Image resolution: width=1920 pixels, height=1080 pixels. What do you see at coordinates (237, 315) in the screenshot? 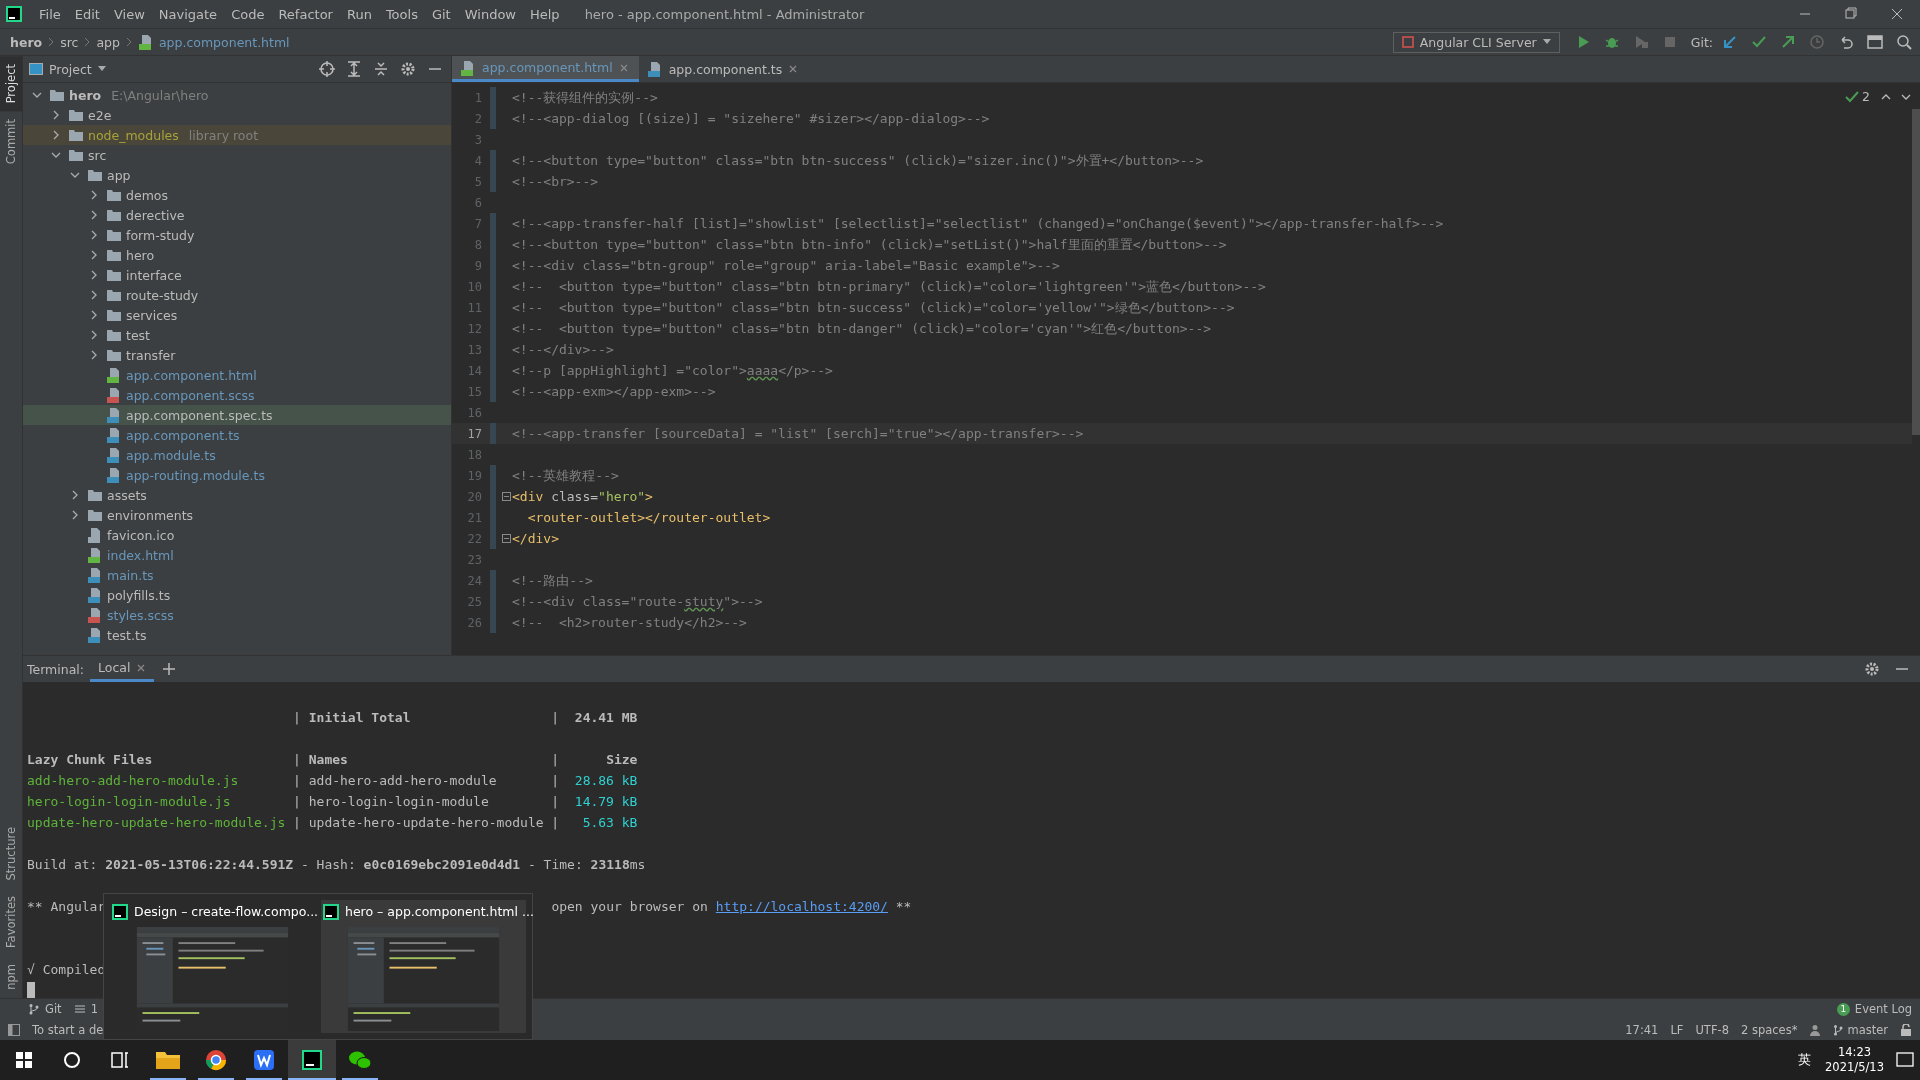
I see `tree-item: services` at bounding box center [237, 315].